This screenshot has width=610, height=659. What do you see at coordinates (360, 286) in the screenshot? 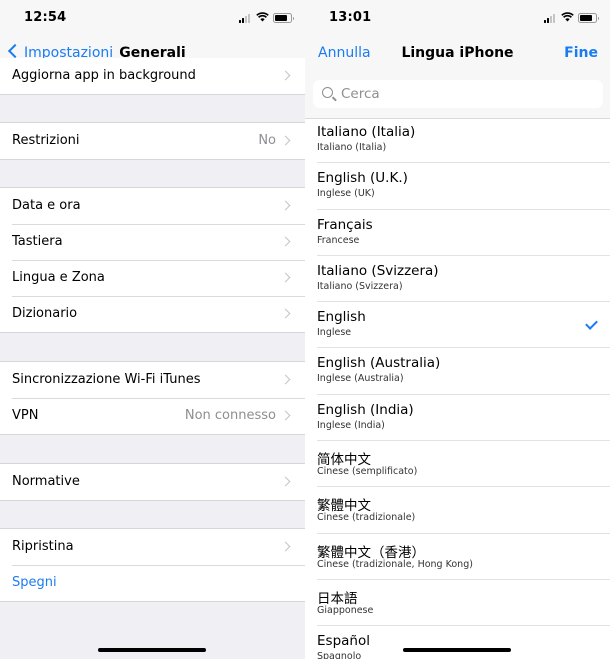
I see `language-localized-name: Italiano (Svizzera)` at bounding box center [360, 286].